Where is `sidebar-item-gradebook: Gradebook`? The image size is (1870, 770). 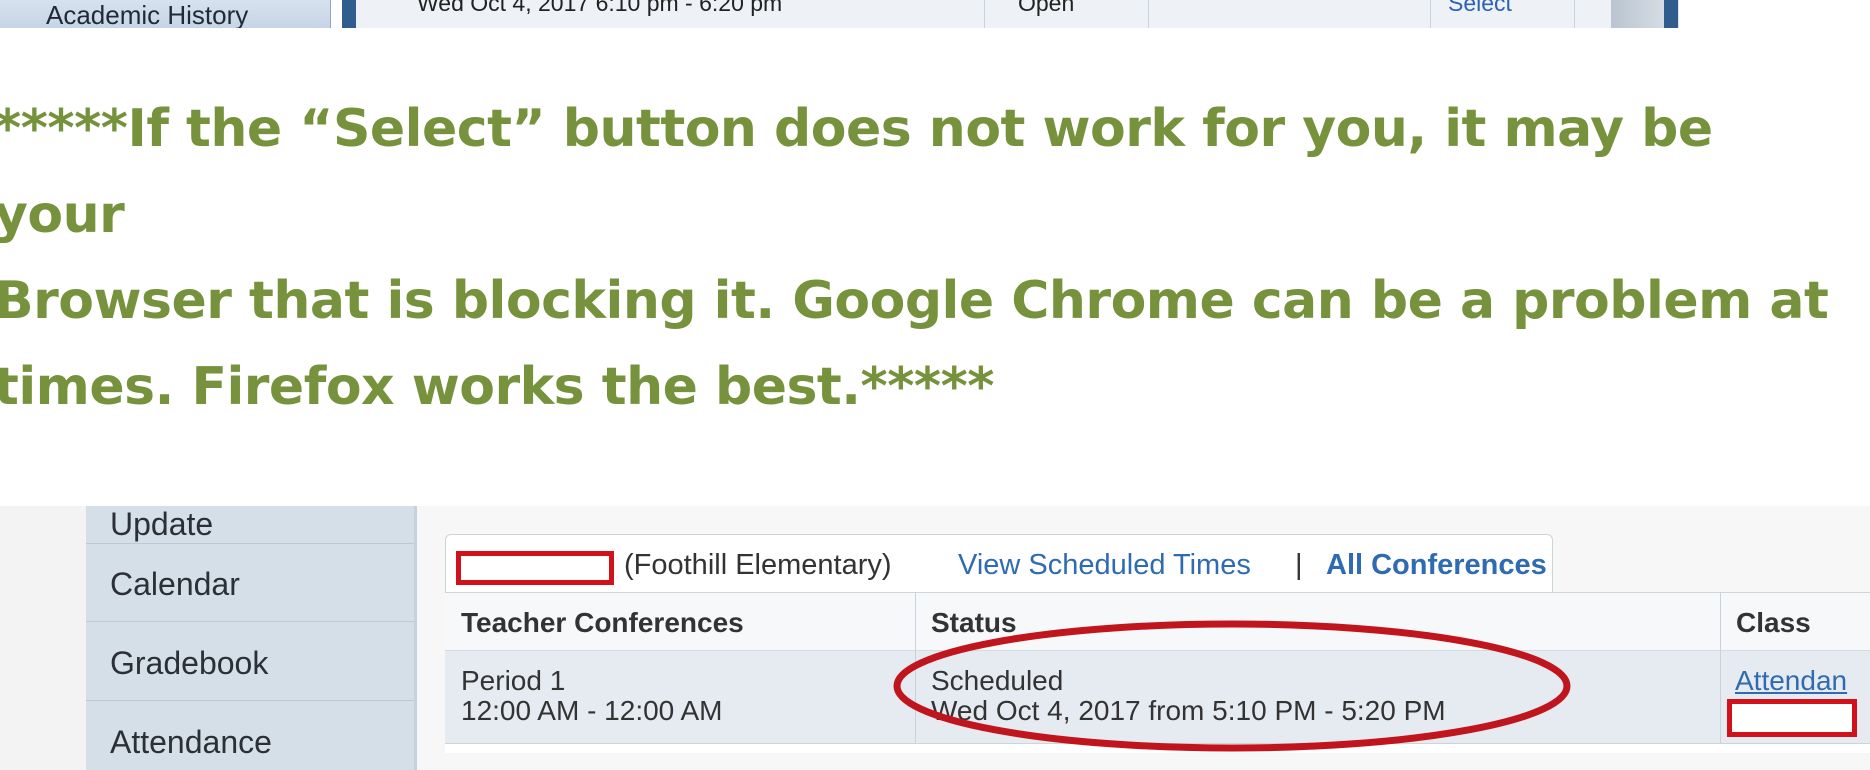
sidebar-item-gradebook: Gradebook is located at coordinates (250, 662).